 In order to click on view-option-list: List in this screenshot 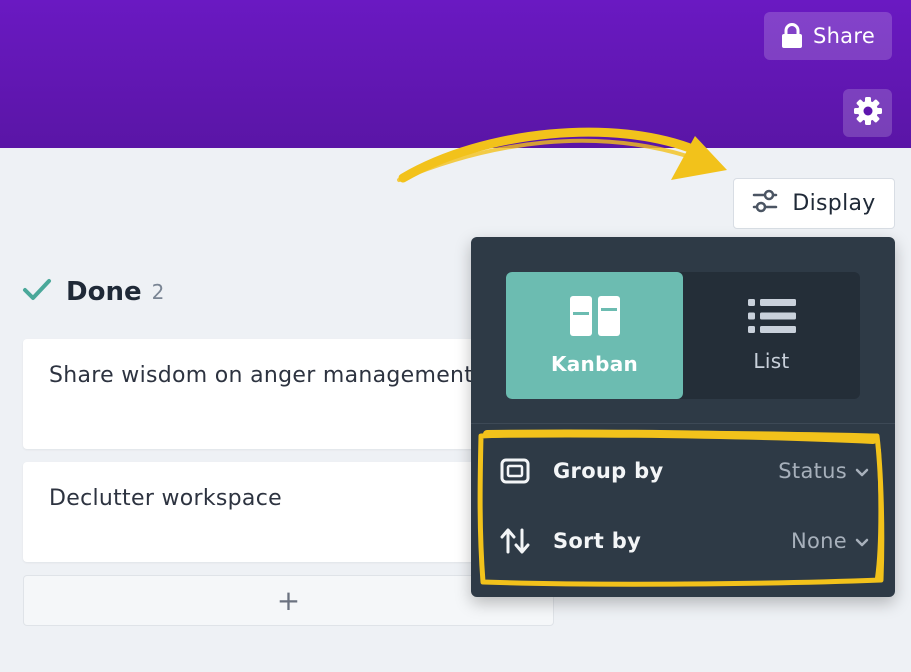, I will do `click(771, 335)`.